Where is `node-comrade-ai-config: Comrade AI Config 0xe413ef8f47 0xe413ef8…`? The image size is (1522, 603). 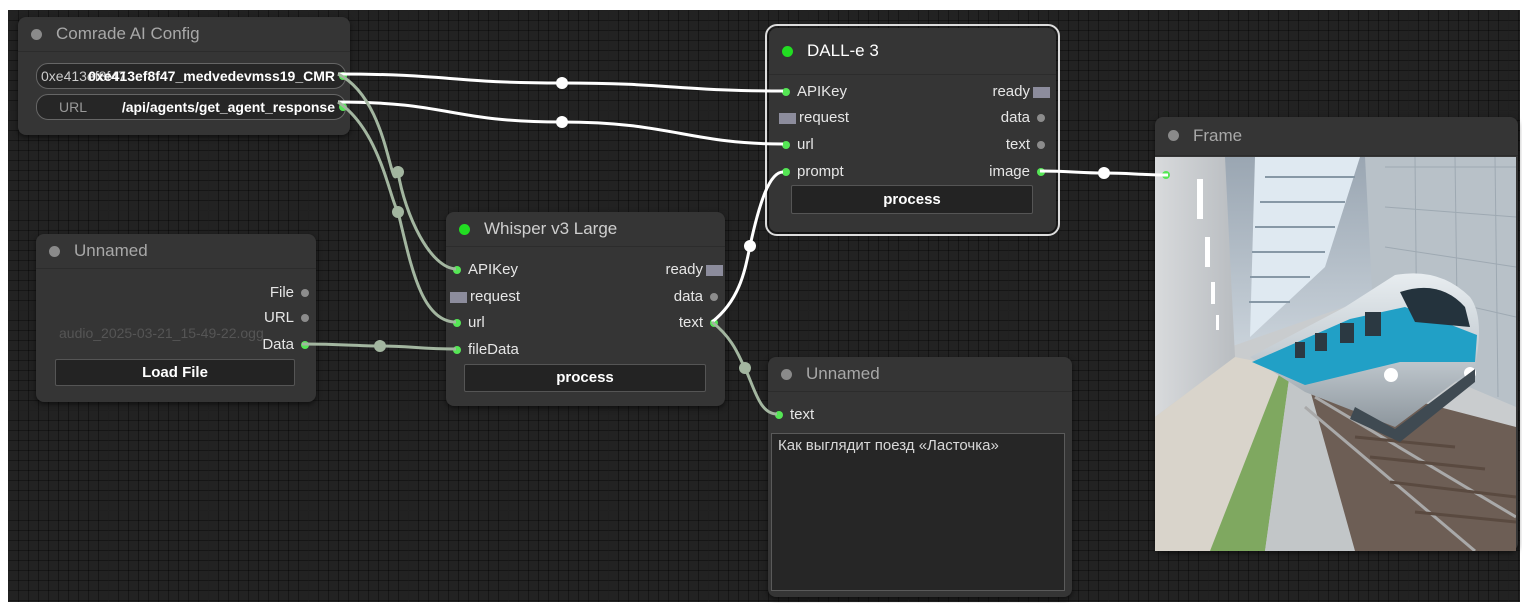 node-comrade-ai-config: Comrade AI Config 0xe413ef8f47 0xe413ef8… is located at coordinates (184, 76).